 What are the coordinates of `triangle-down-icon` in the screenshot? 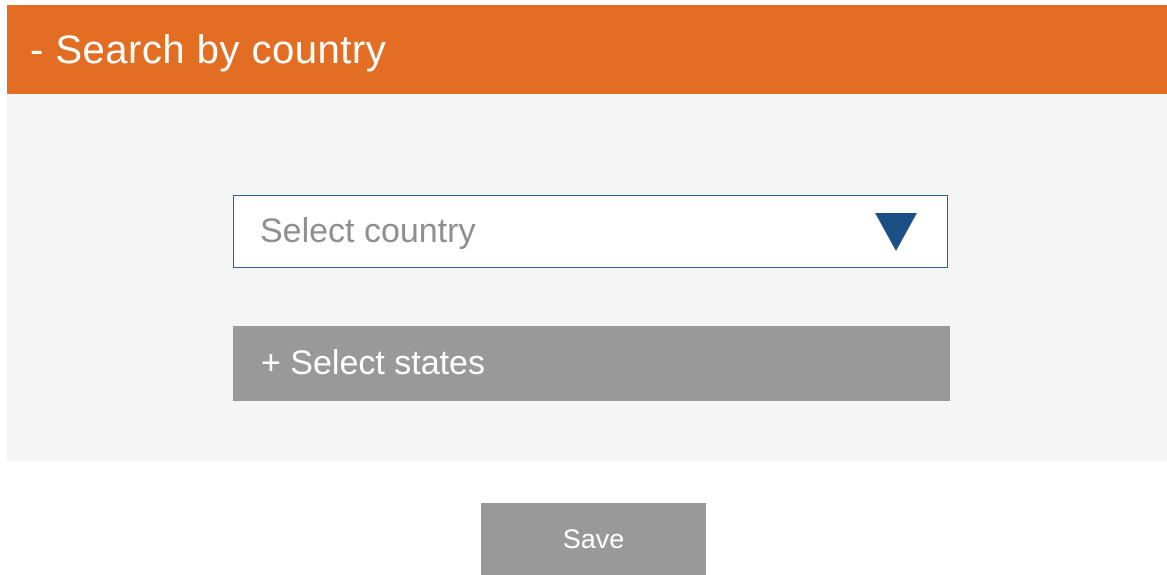 It's located at (896, 231).